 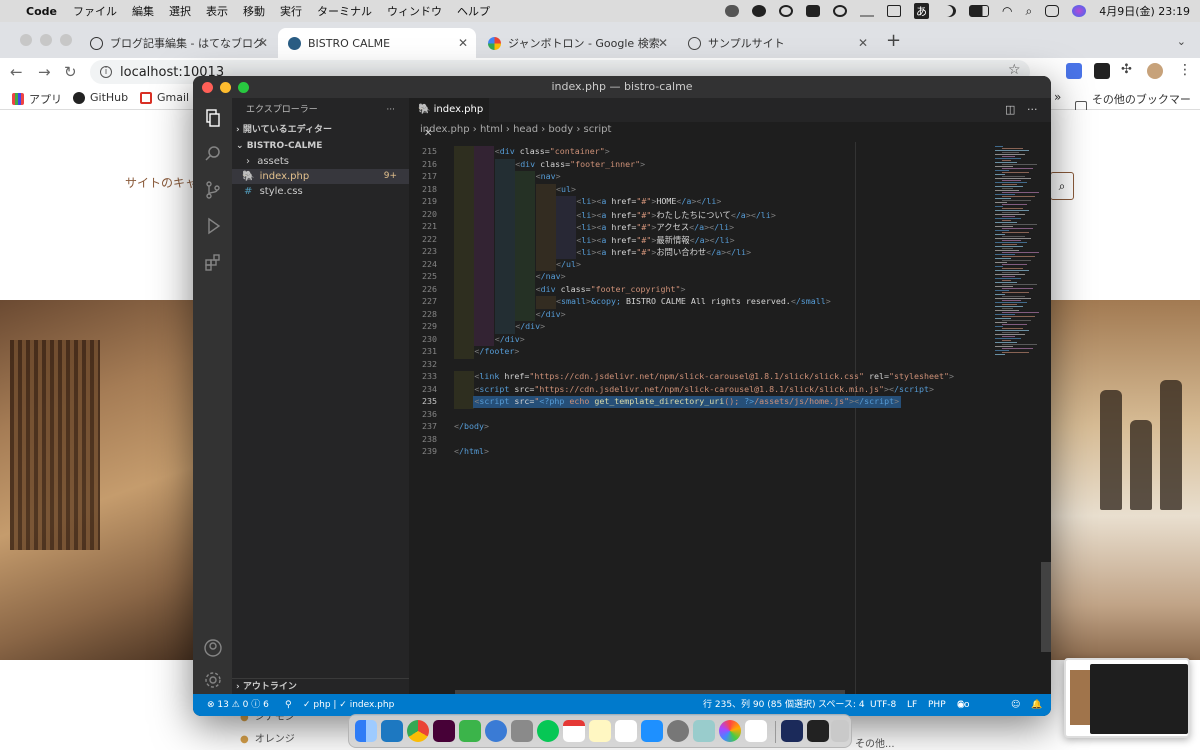 I want to click on translate-extension-icon, so click(x=1074, y=71).